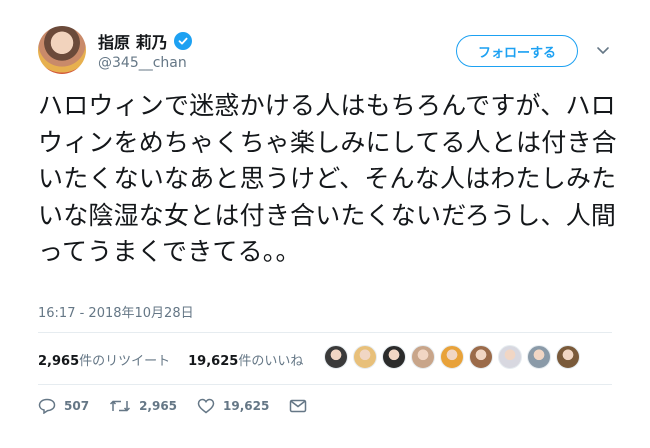 This screenshot has height=448, width=650. I want to click on liker-avatars, so click(452, 357).